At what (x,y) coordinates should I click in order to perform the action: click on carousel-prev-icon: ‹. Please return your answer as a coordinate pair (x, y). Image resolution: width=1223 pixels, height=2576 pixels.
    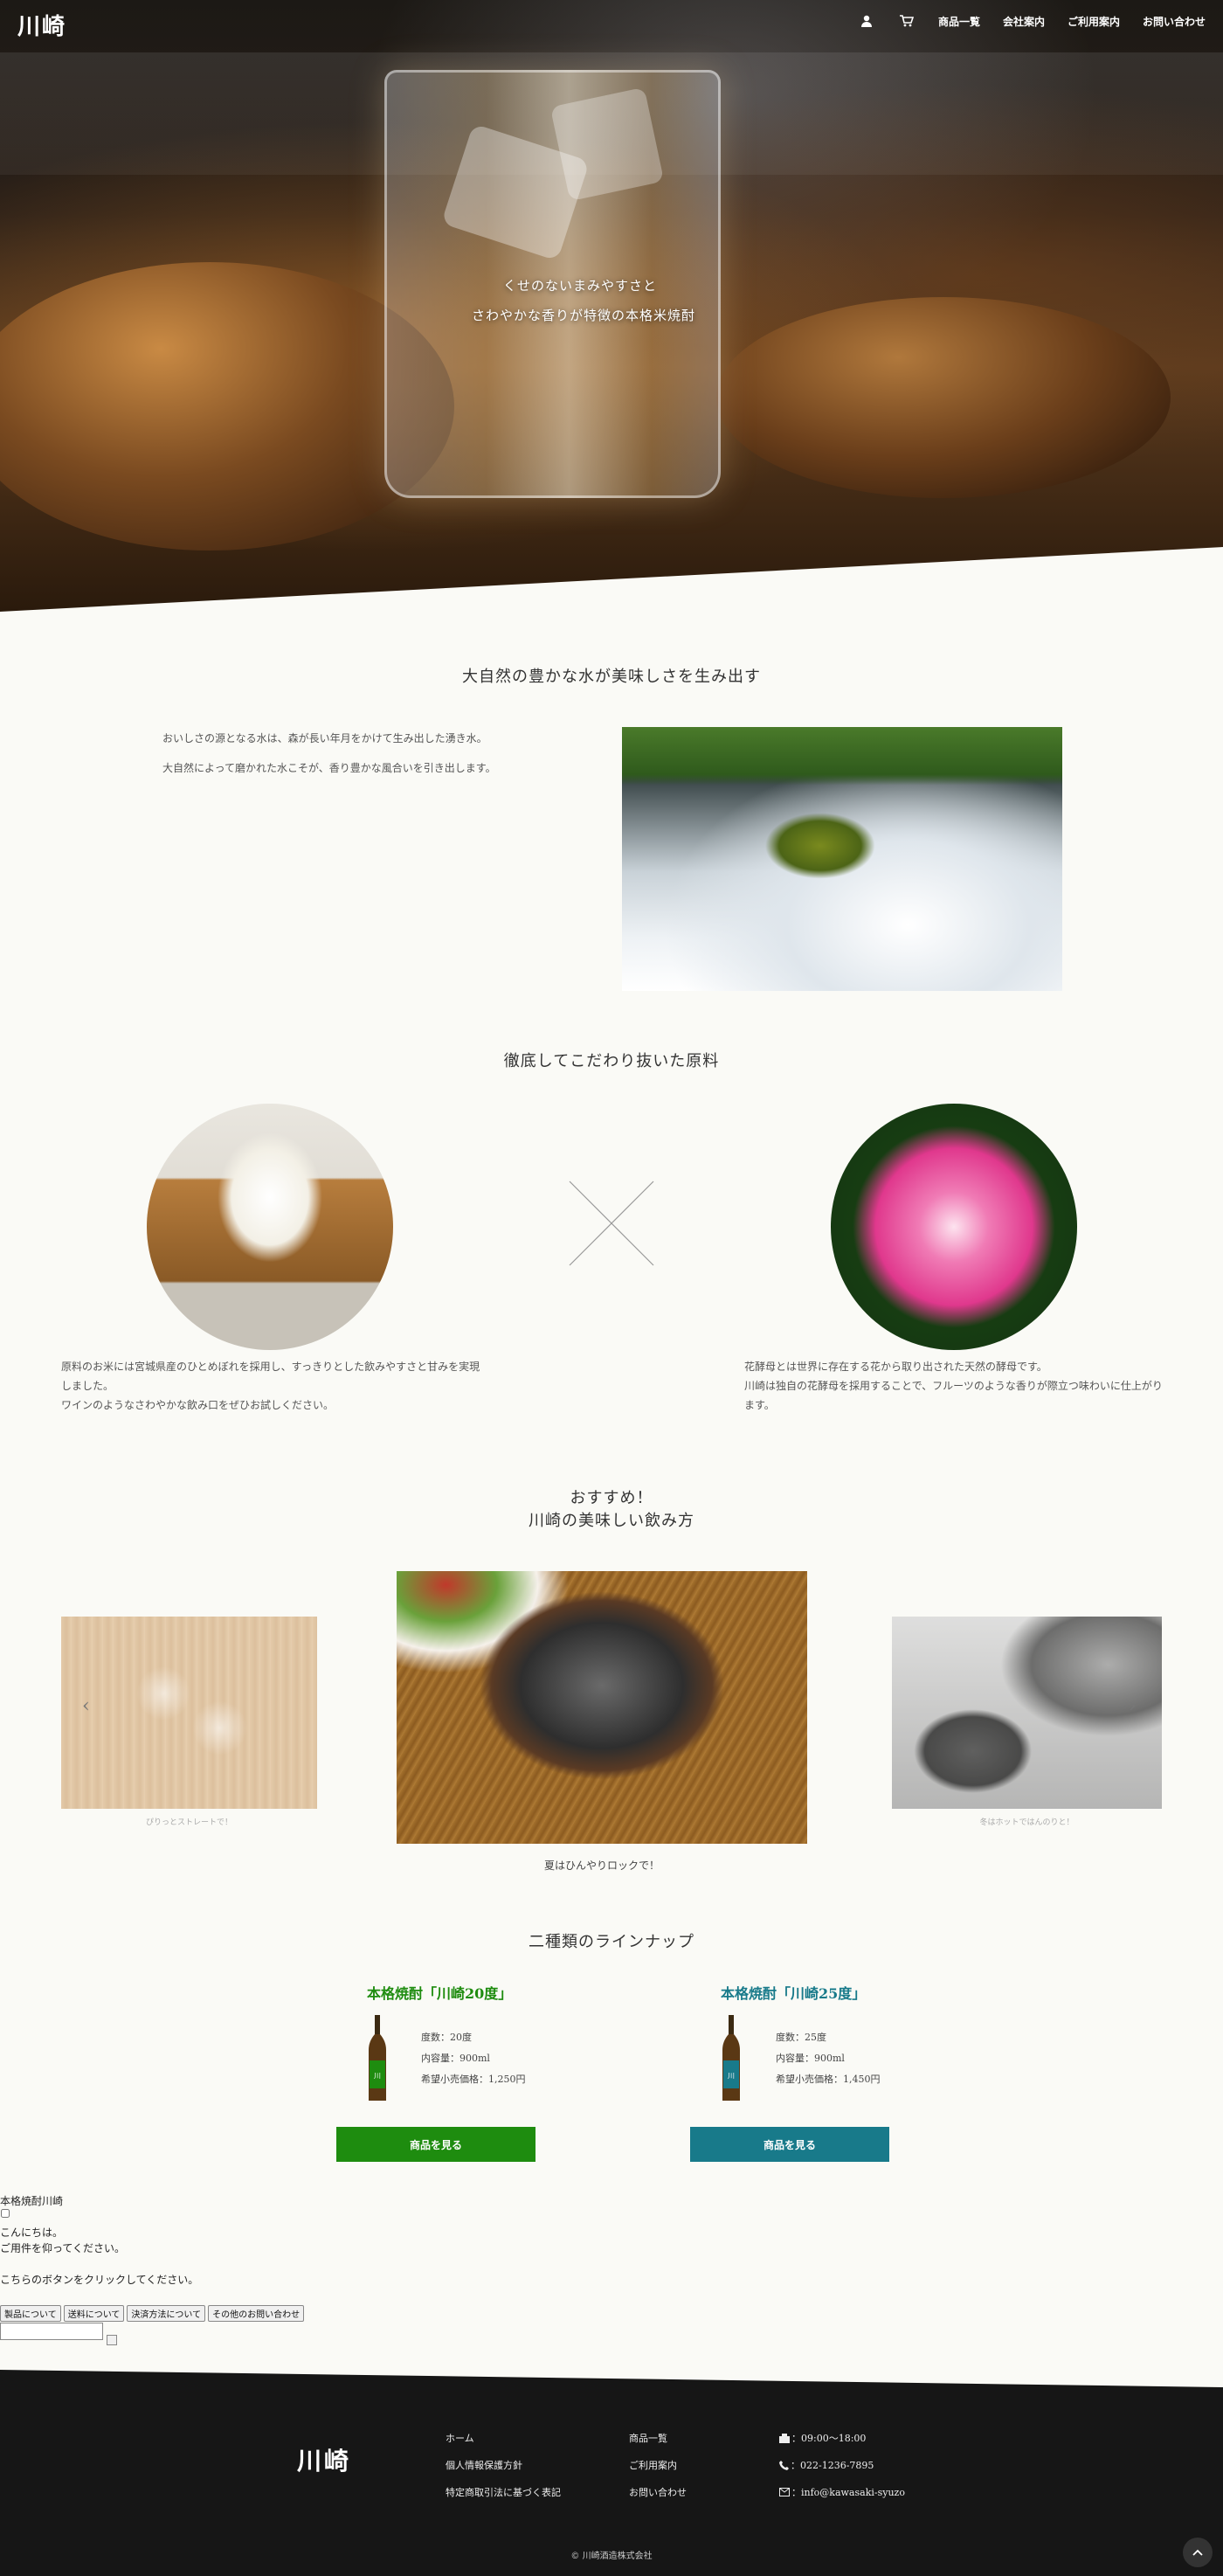
    Looking at the image, I should click on (86, 1706).